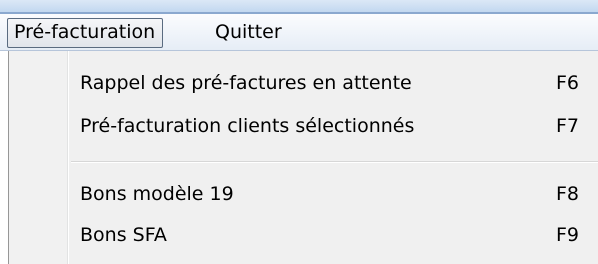 This screenshot has width=598, height=264. Describe the element at coordinates (337, 235) in the screenshot. I see `menu-item-bons-sfa: Bons SFA F9` at that location.